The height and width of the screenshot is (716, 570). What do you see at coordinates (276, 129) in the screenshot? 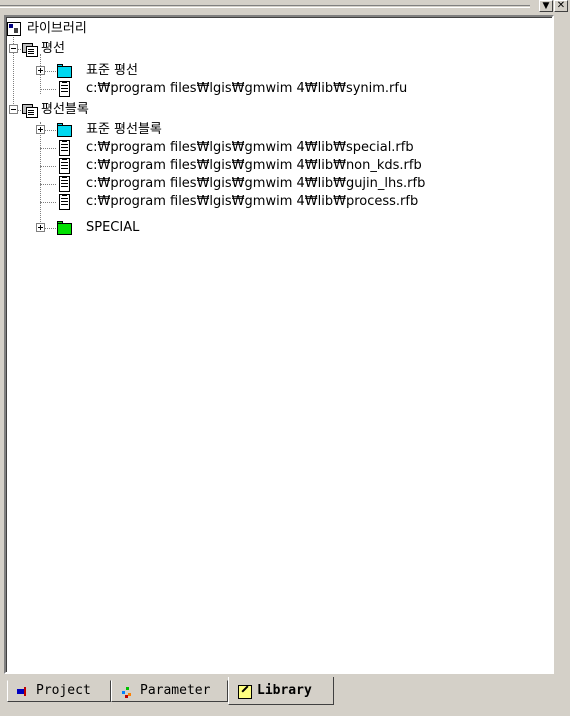
I see `tree-folder-standard-block: 표준 평선블록` at bounding box center [276, 129].